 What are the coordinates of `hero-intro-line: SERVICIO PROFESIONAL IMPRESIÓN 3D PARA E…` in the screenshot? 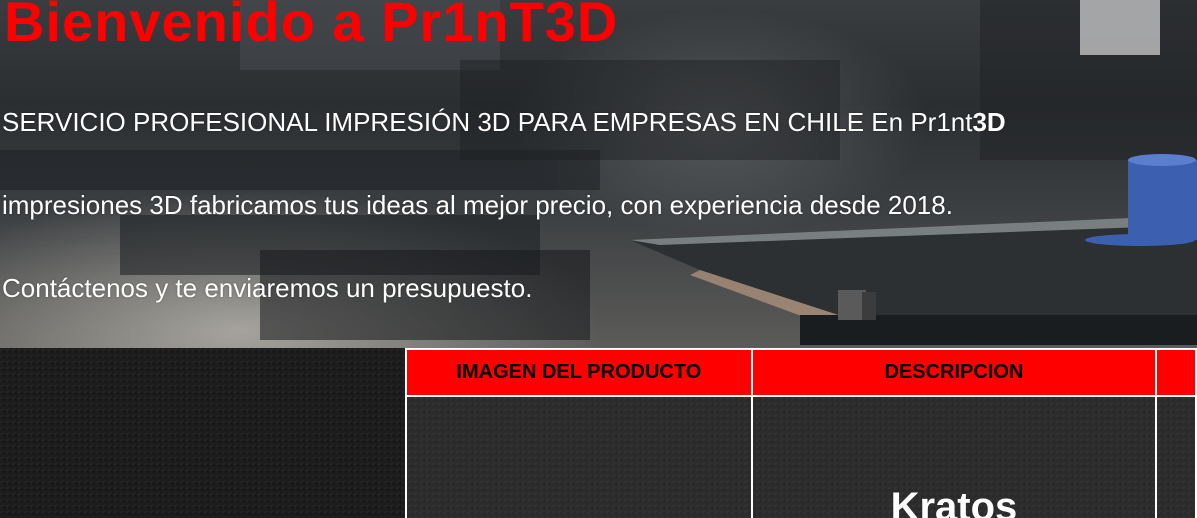 It's located at (504, 122).